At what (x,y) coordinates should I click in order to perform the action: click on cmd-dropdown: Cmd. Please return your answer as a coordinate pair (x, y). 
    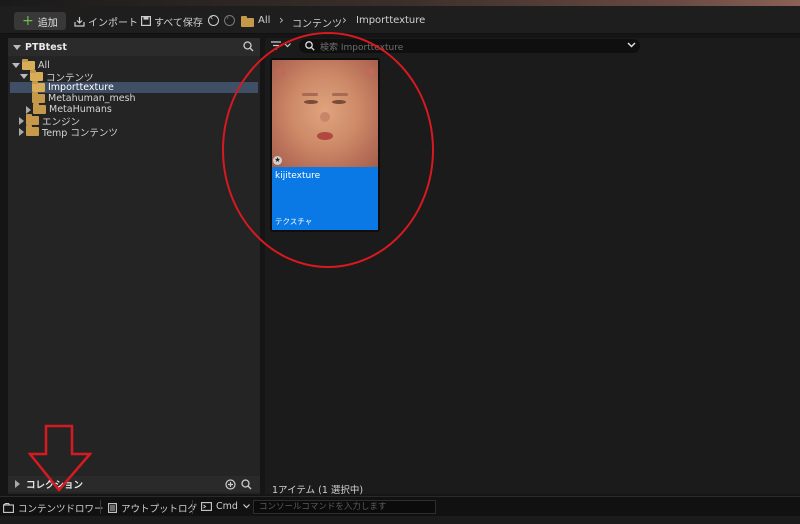
    Looking at the image, I should click on (227, 506).